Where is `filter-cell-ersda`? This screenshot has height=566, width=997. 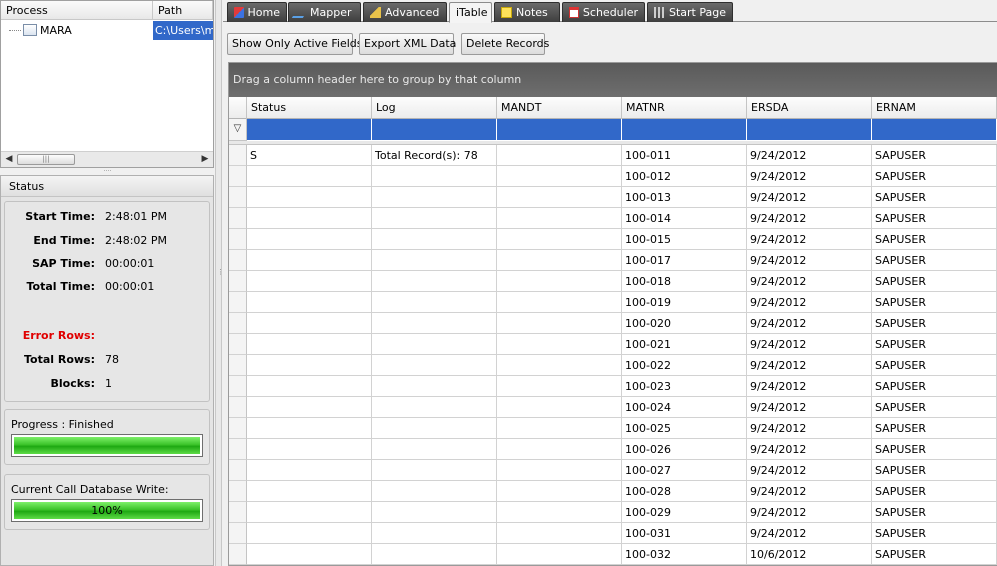
filter-cell-ersda is located at coordinates (809, 130).